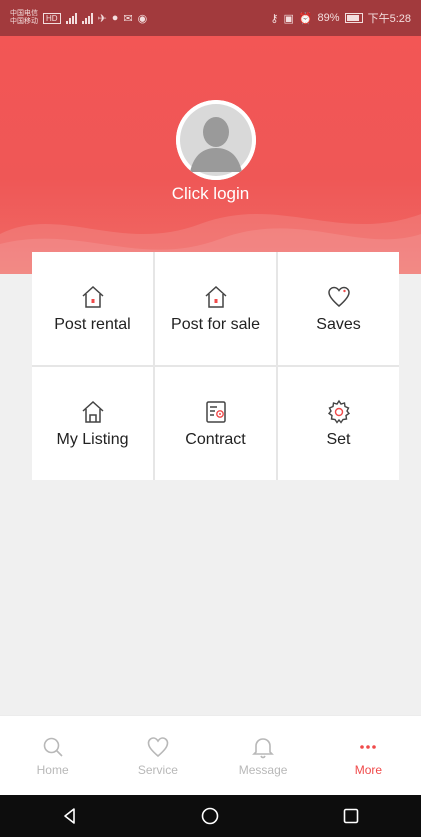 The image size is (421, 837). What do you see at coordinates (368, 770) in the screenshot?
I see `tab-more-label: More` at bounding box center [368, 770].